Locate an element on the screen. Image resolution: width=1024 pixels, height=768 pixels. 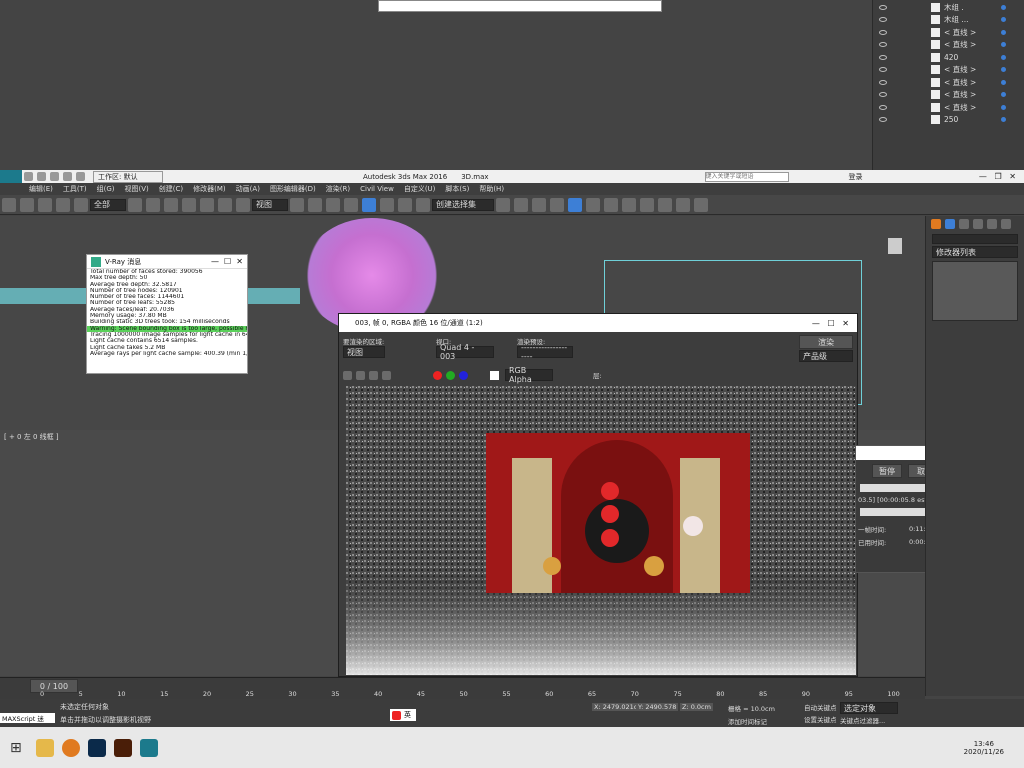
new-file-icon is located at coordinates (28, 176).